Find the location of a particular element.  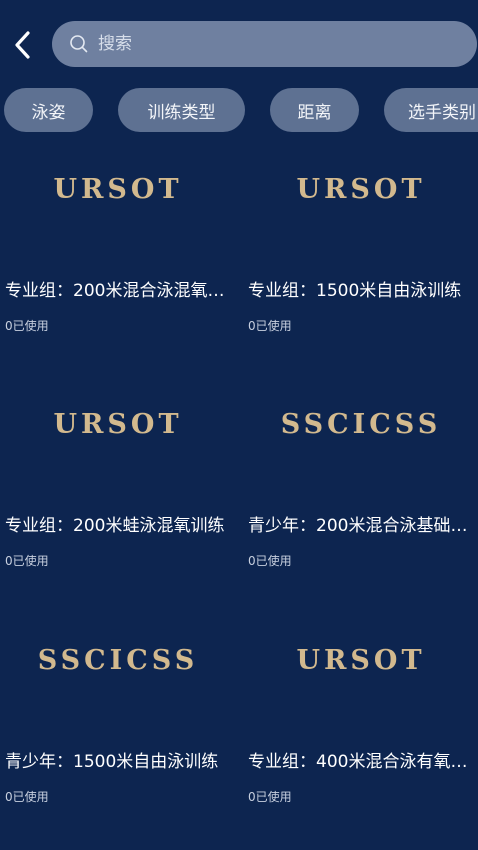

plan-title: 青少年：1500米自由泳训练 is located at coordinates (112, 762).